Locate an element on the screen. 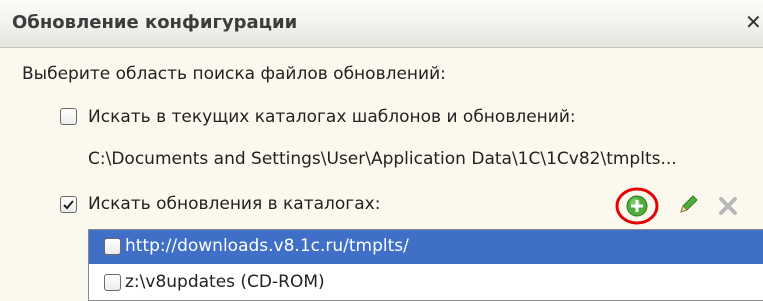 The image size is (763, 301). search-templates-checkbox is located at coordinates (68, 116).